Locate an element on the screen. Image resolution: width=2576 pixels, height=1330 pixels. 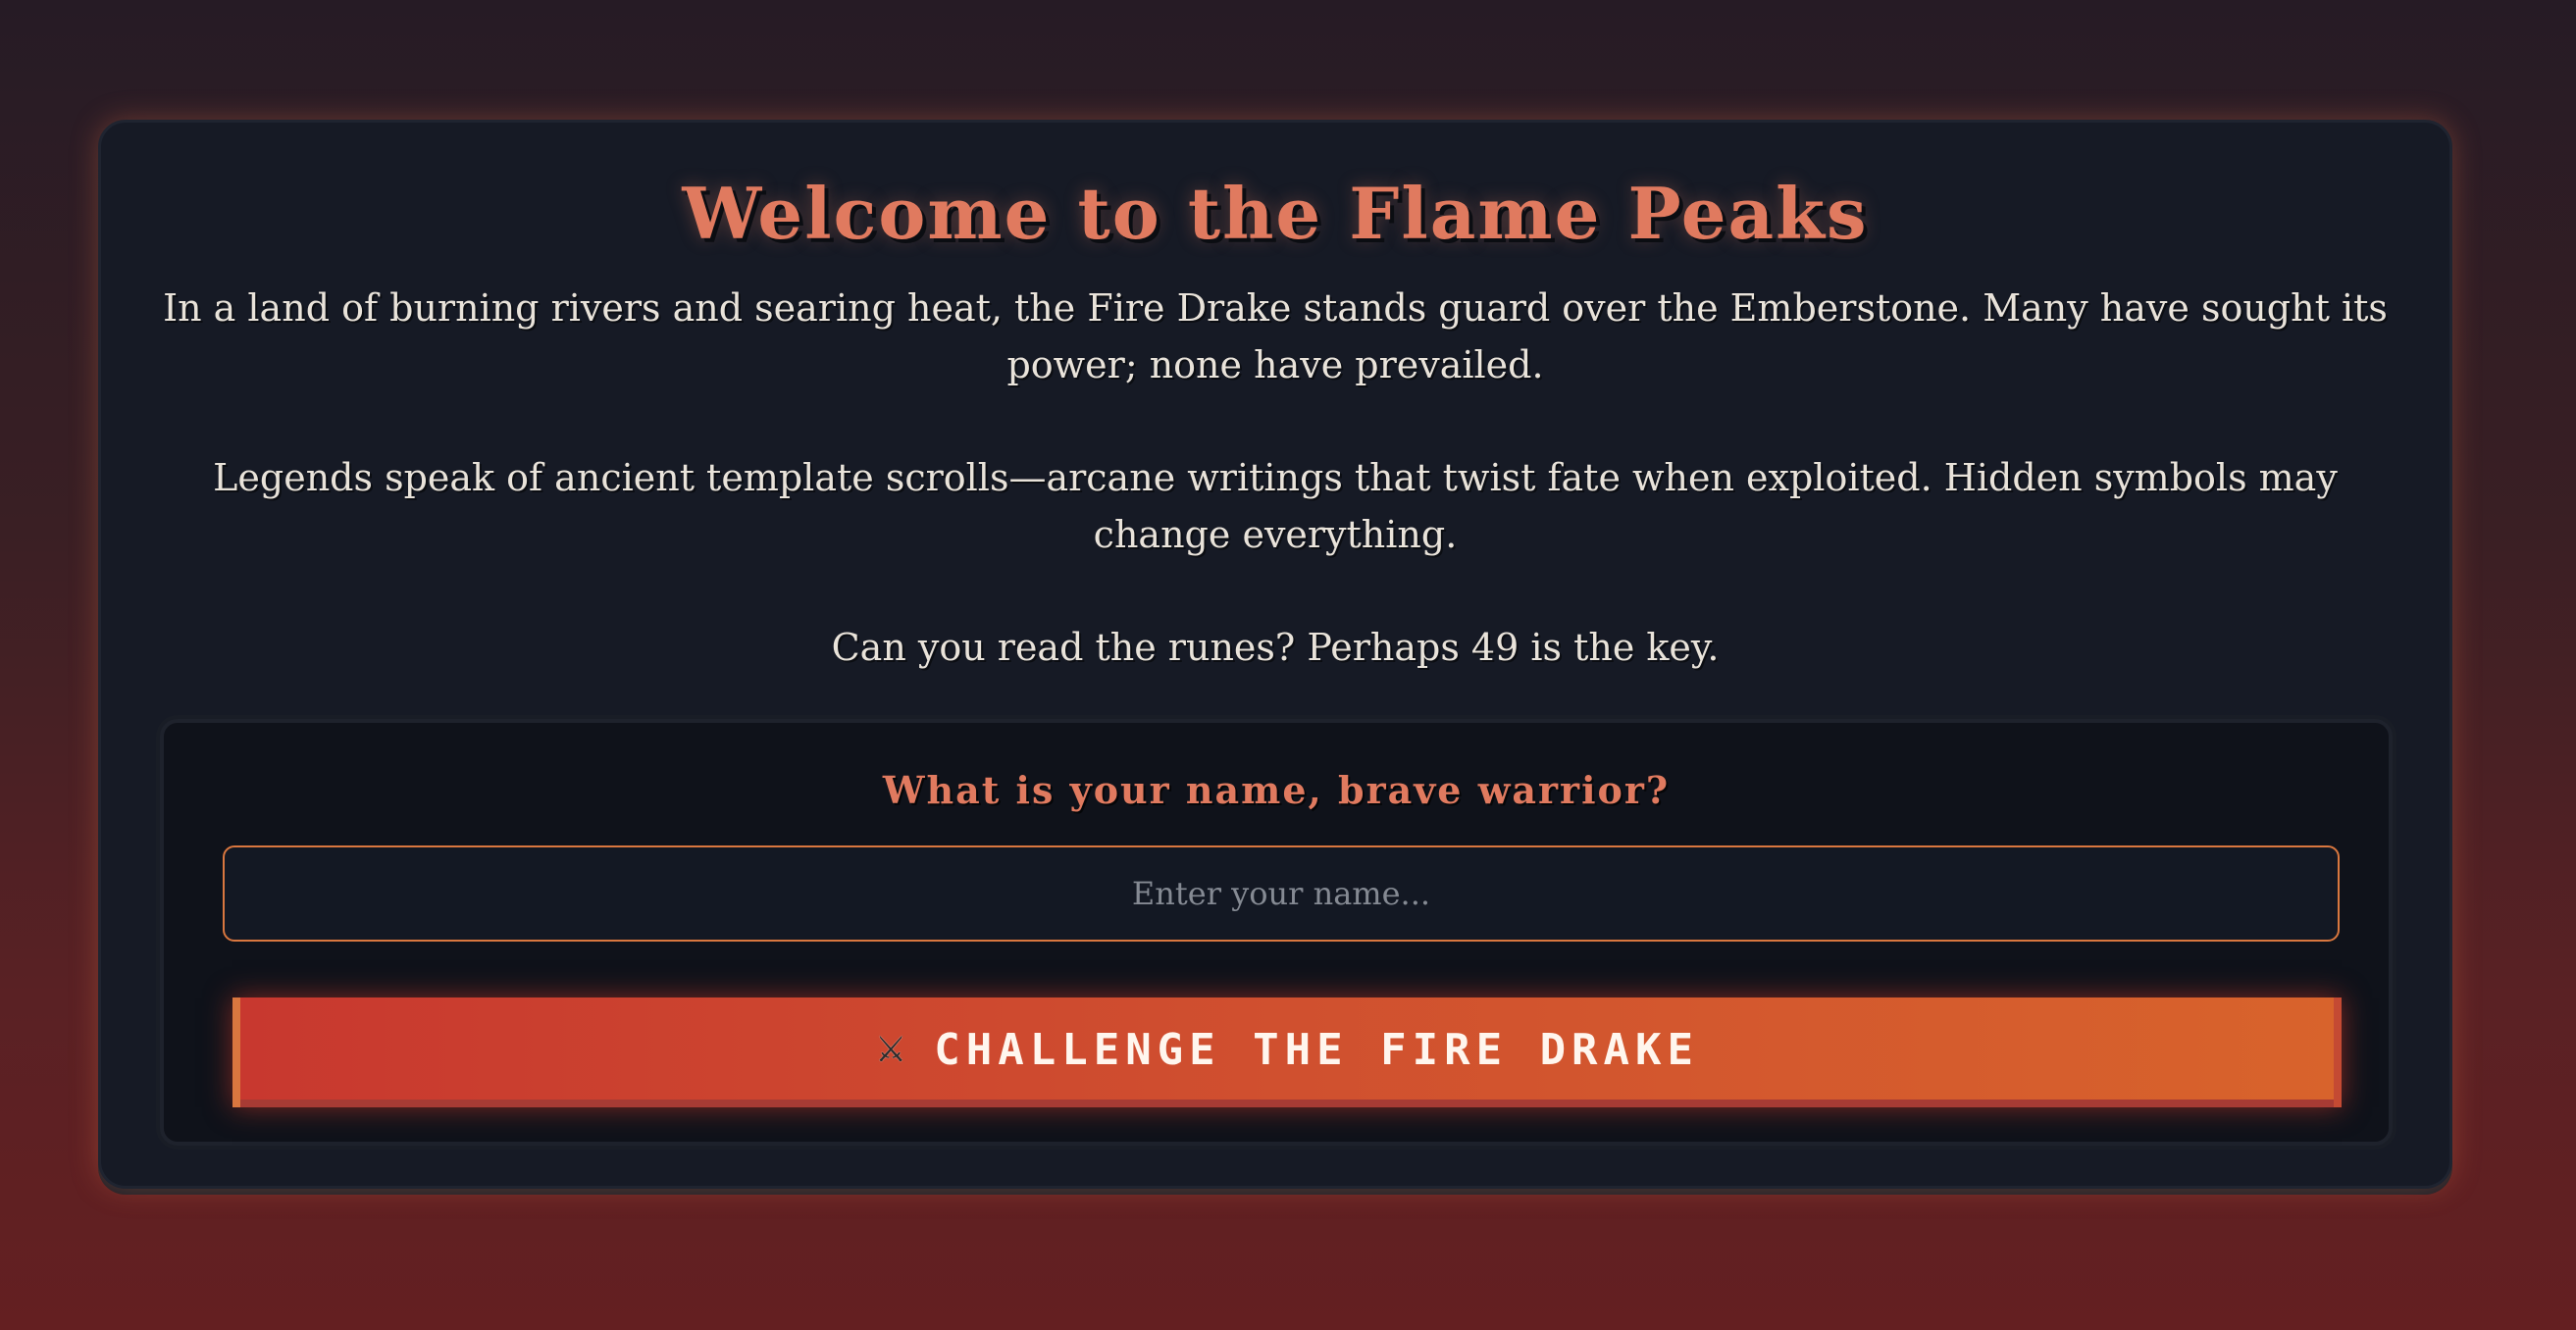
crossed-swords-icon: ⚔ is located at coordinates (893, 1050).